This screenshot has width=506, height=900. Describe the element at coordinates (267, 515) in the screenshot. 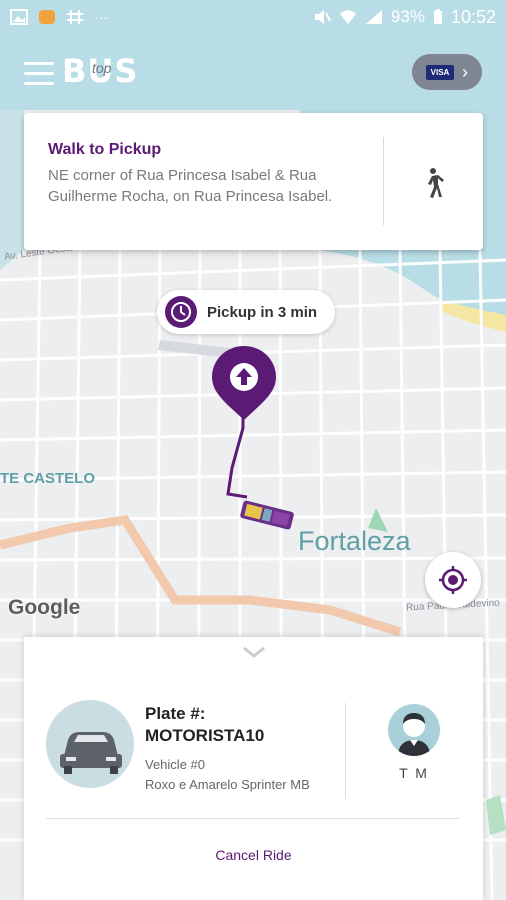

I see `bus-icon` at that location.